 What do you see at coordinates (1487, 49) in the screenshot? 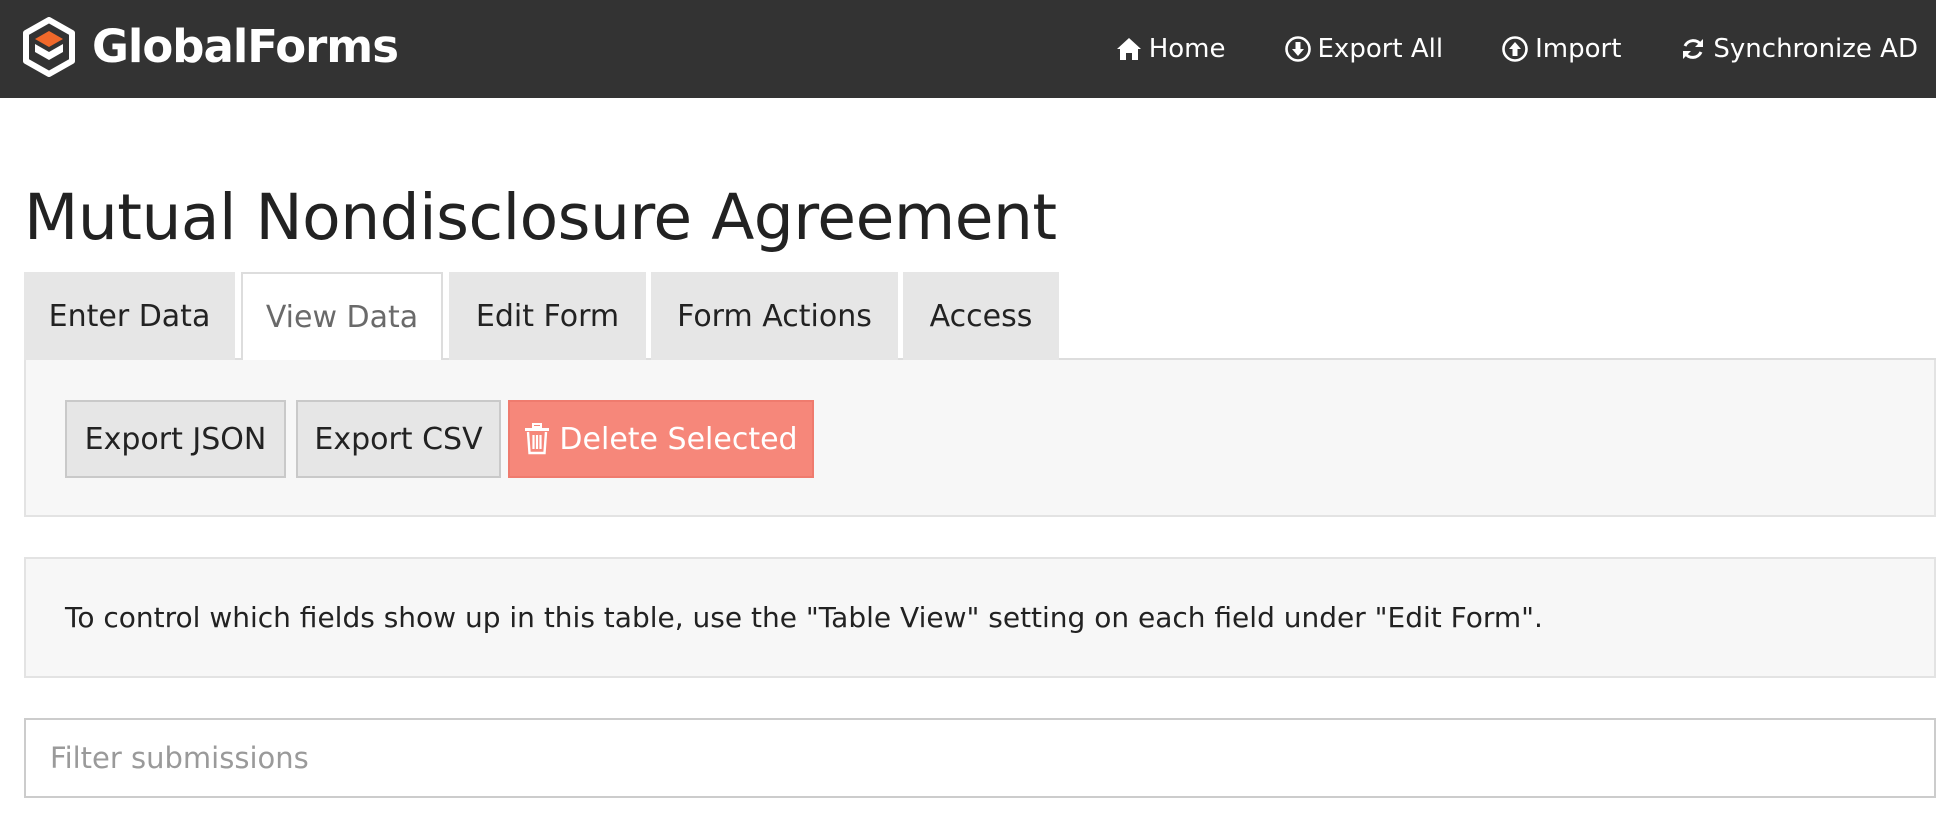
I see `nav-links: Home Export All Import Synchronize AD` at bounding box center [1487, 49].